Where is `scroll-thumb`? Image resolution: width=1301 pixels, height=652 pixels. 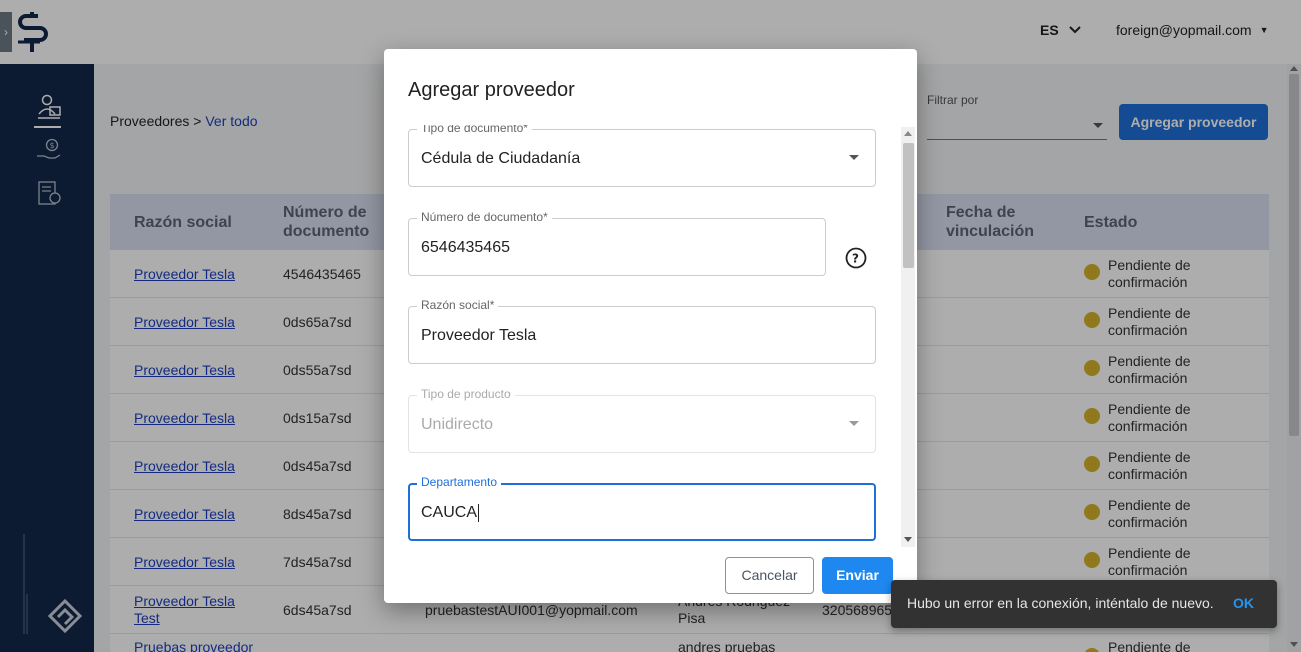 scroll-thumb is located at coordinates (908, 205).